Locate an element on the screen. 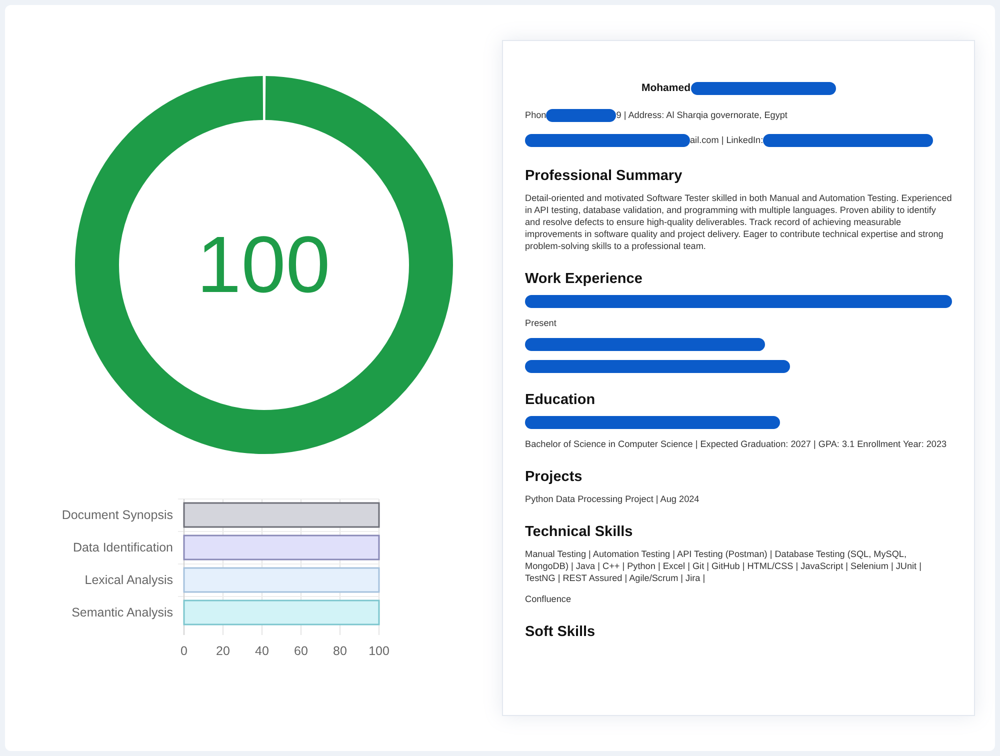 The height and width of the screenshot is (756, 1000). axis-tick-label: 80 is located at coordinates (339, 651).